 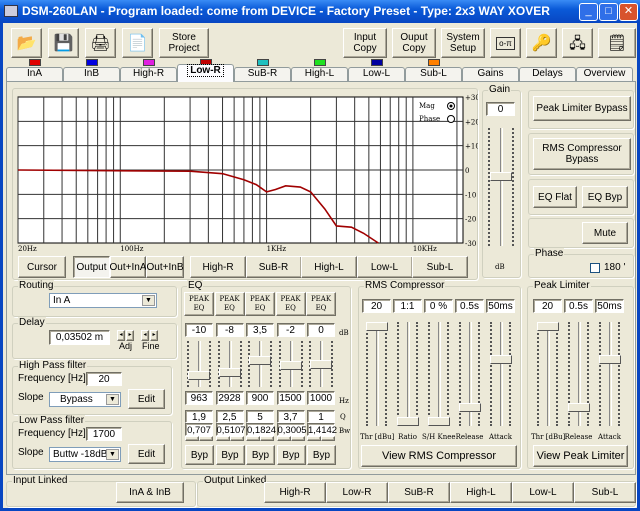 I want to click on input-copy-button: Input Copy, so click(x=365, y=43).